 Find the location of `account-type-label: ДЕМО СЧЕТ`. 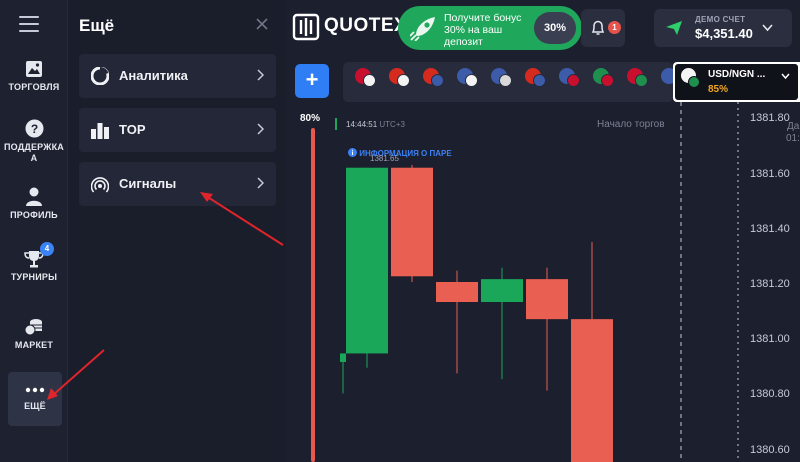

account-type-label: ДЕМО СЧЕТ is located at coordinates (720, 19).